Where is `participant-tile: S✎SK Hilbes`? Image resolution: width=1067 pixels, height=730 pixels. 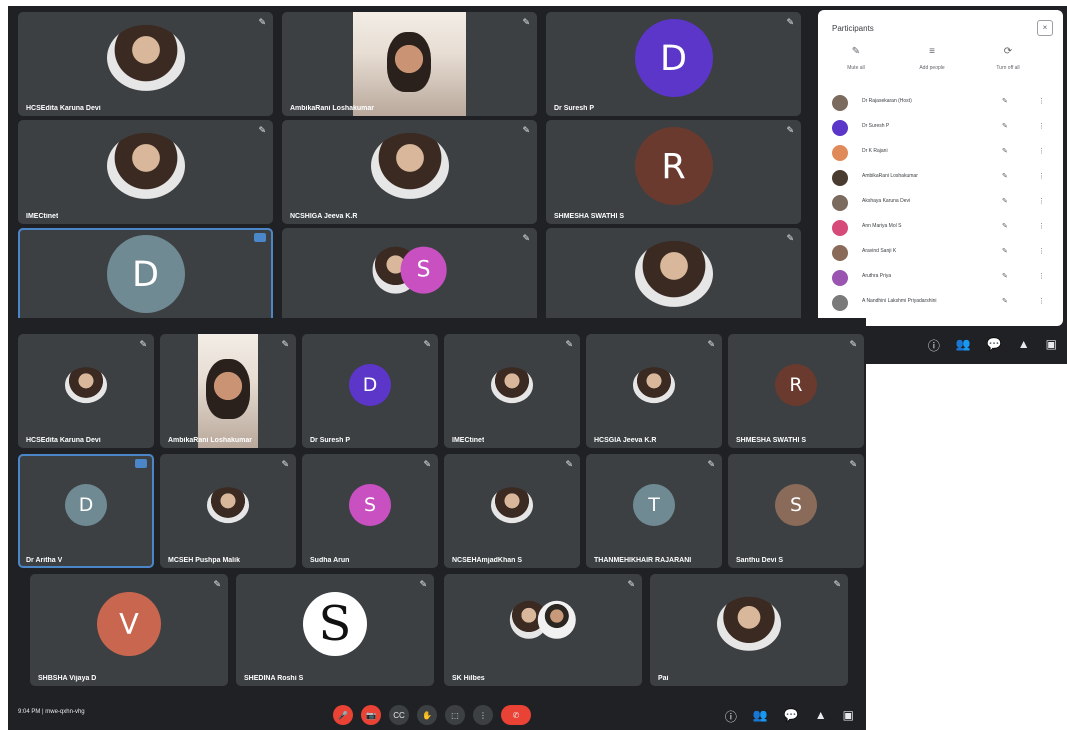
participant-tile: S✎SK Hilbes is located at coordinates (409, 280).